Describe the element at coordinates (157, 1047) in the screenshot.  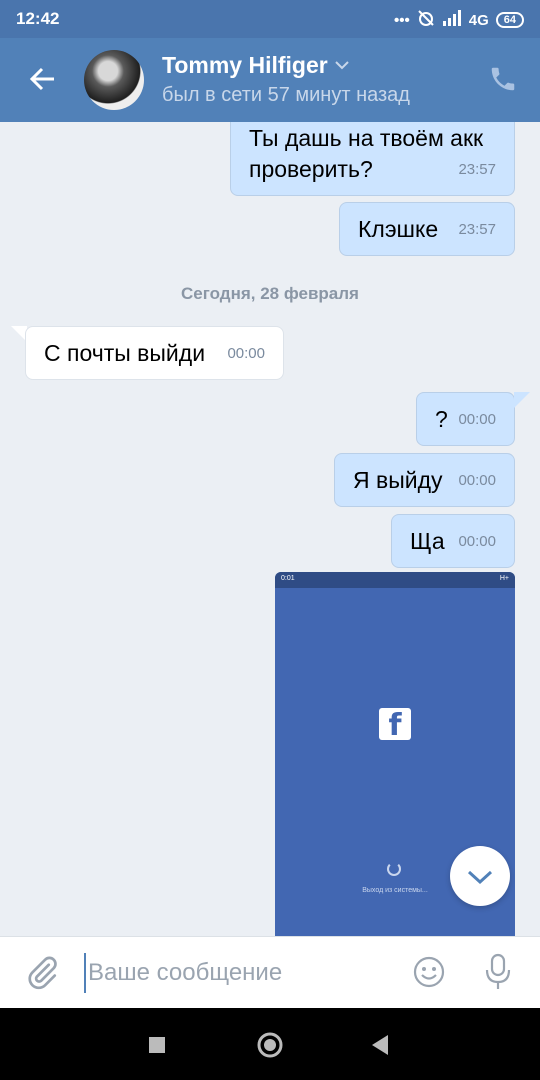
I see `square-nav-icon` at that location.